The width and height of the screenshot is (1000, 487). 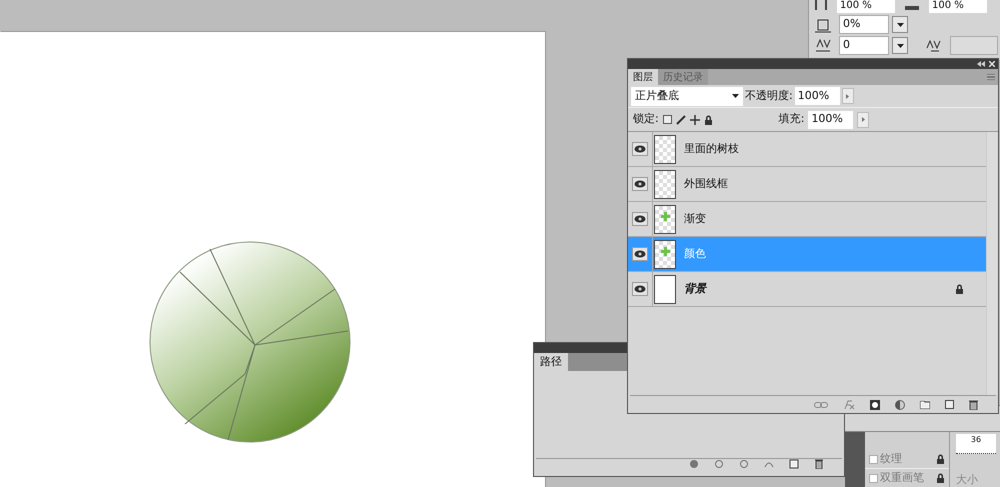 I want to click on opacity-label: 不透明度:, so click(x=769, y=96).